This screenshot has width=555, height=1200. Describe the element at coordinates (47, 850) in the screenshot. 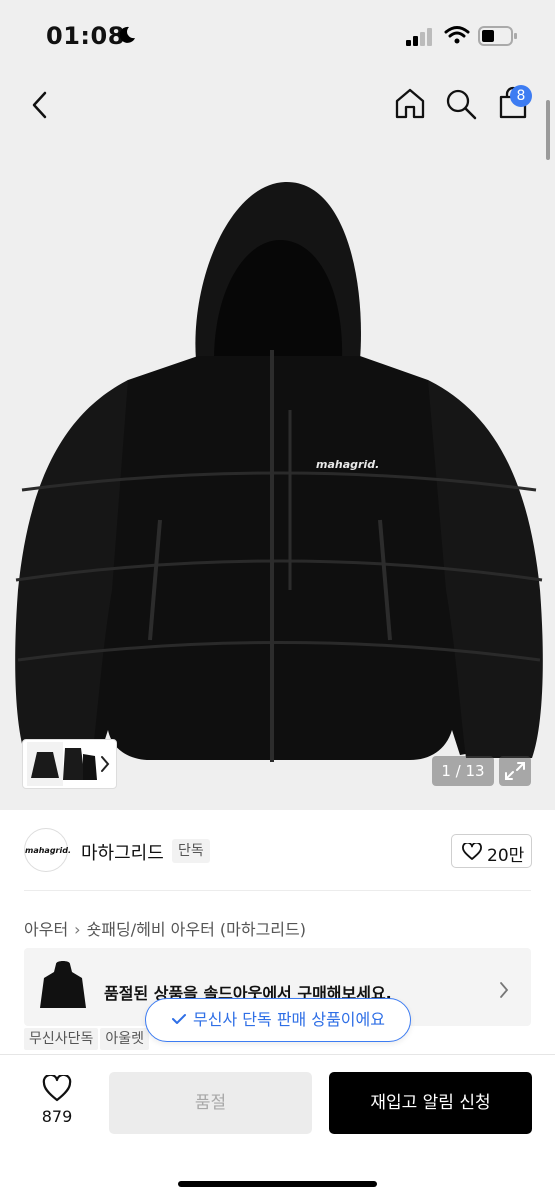

I see `brand-logo: mahagrid.` at that location.